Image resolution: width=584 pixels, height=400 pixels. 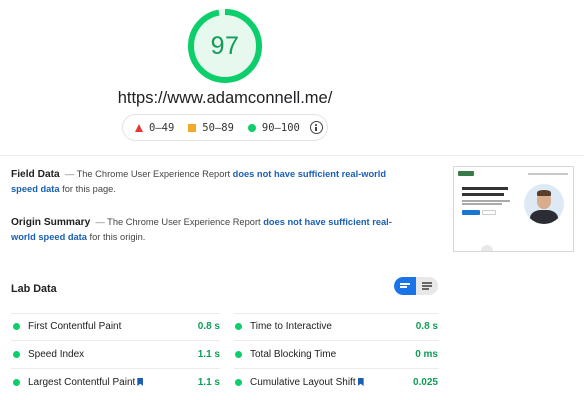 What do you see at coordinates (117, 237) in the screenshot?
I see `origin-summary-text-after: for this origin.` at bounding box center [117, 237].